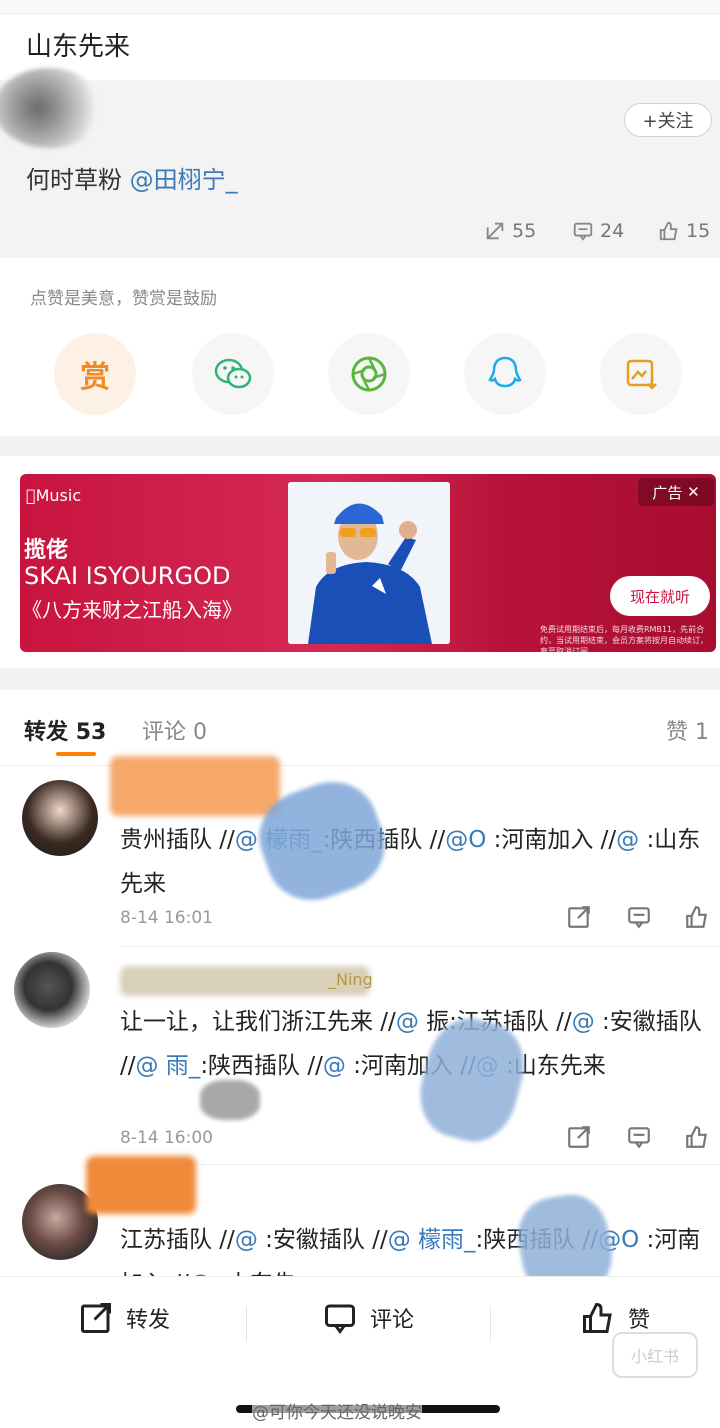  What do you see at coordinates (368, 1318) in the screenshot?
I see `bottom-comment-button: 评论` at bounding box center [368, 1318].